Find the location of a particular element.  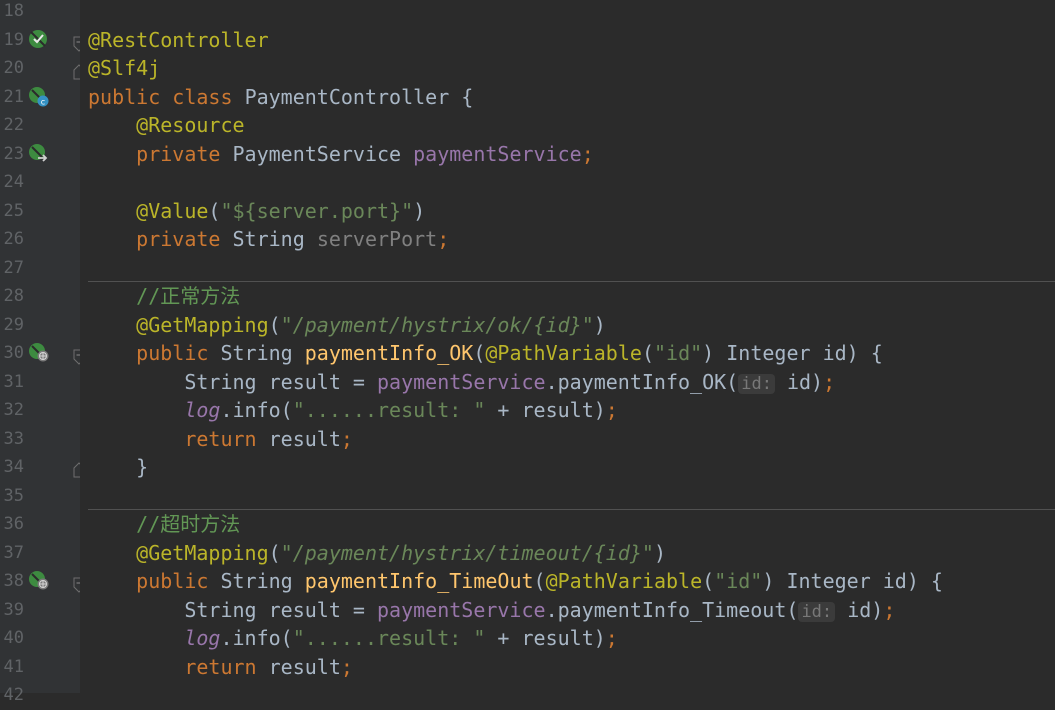

line-number: 41 is located at coordinates (13, 666).